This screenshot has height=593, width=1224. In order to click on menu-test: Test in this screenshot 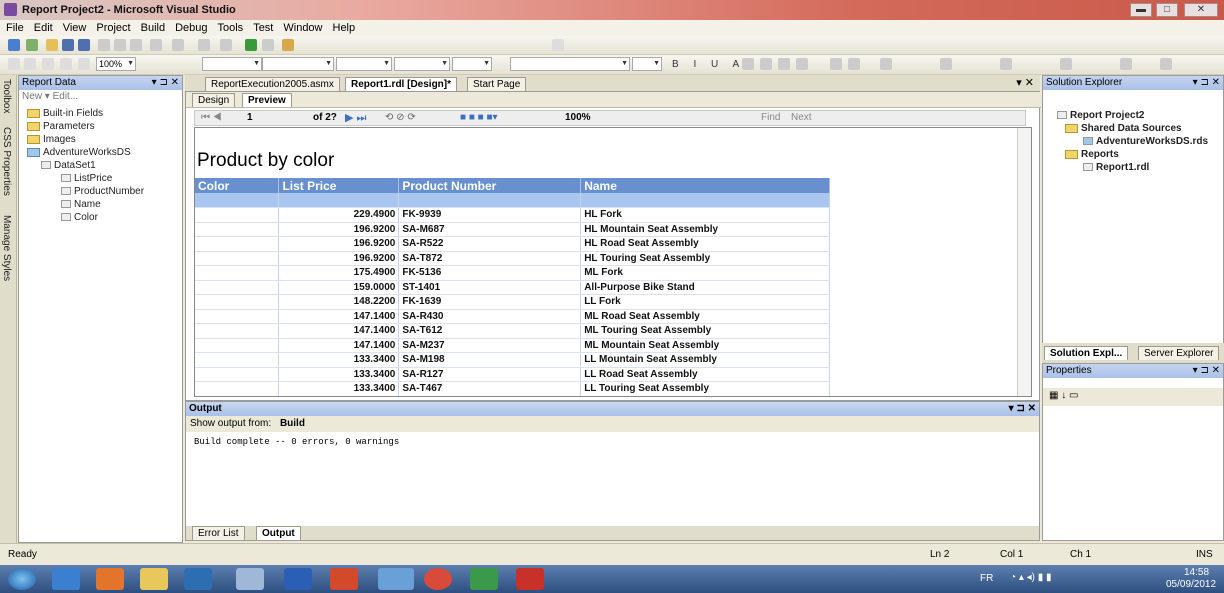, I will do `click(263, 28)`.